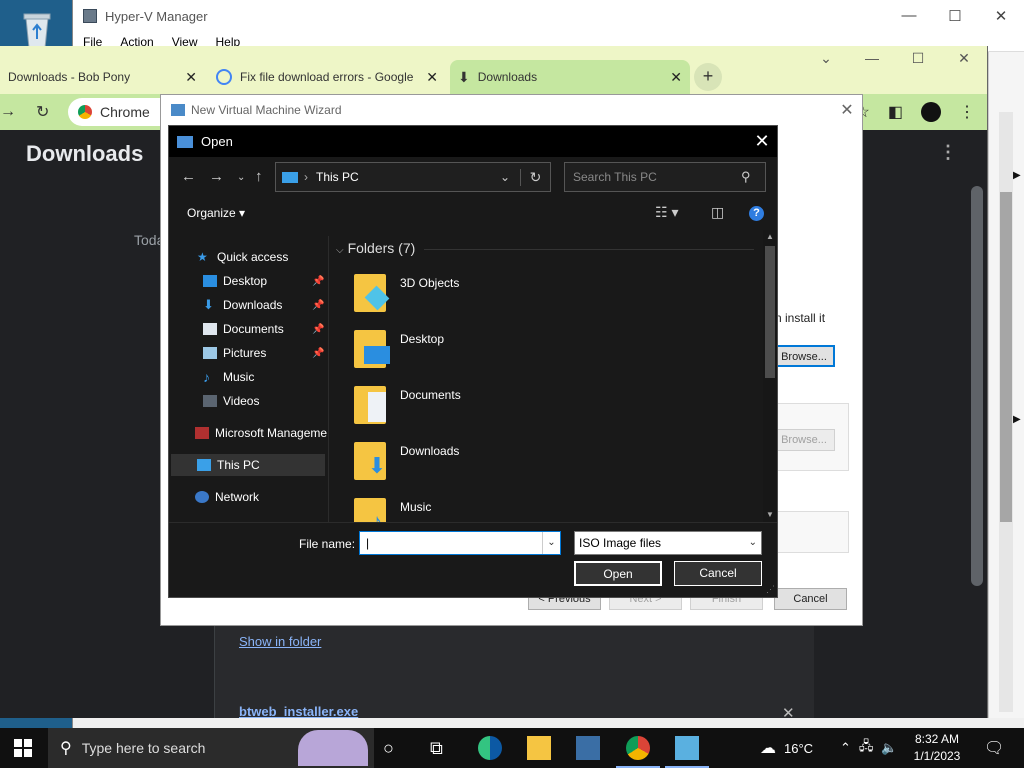 The height and width of the screenshot is (768, 1024). Describe the element at coordinates (484, 406) in the screenshot. I see `folder-documents: Documents` at that location.